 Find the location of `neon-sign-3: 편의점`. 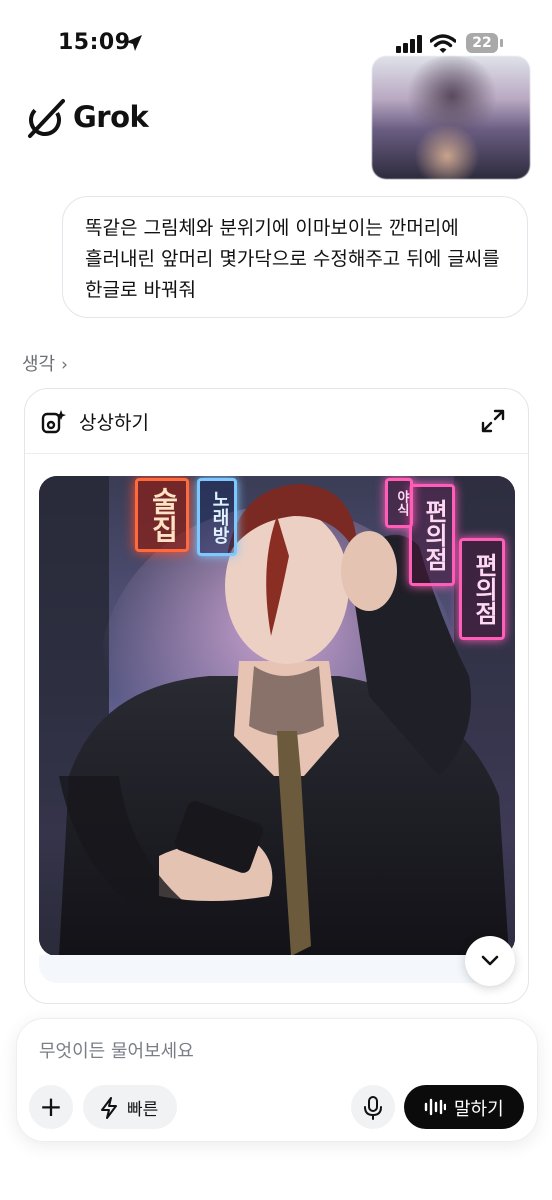

neon-sign-3: 편의점 is located at coordinates (432, 535).